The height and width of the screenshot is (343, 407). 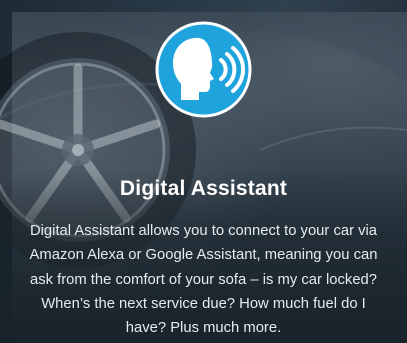 What do you see at coordinates (203, 188) in the screenshot?
I see `feature-title: Digital Assistant` at bounding box center [203, 188].